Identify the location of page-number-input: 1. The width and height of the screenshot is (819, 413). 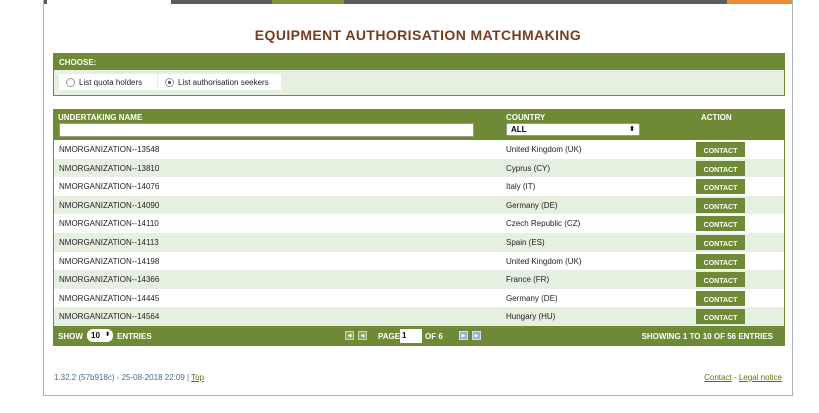
(411, 336).